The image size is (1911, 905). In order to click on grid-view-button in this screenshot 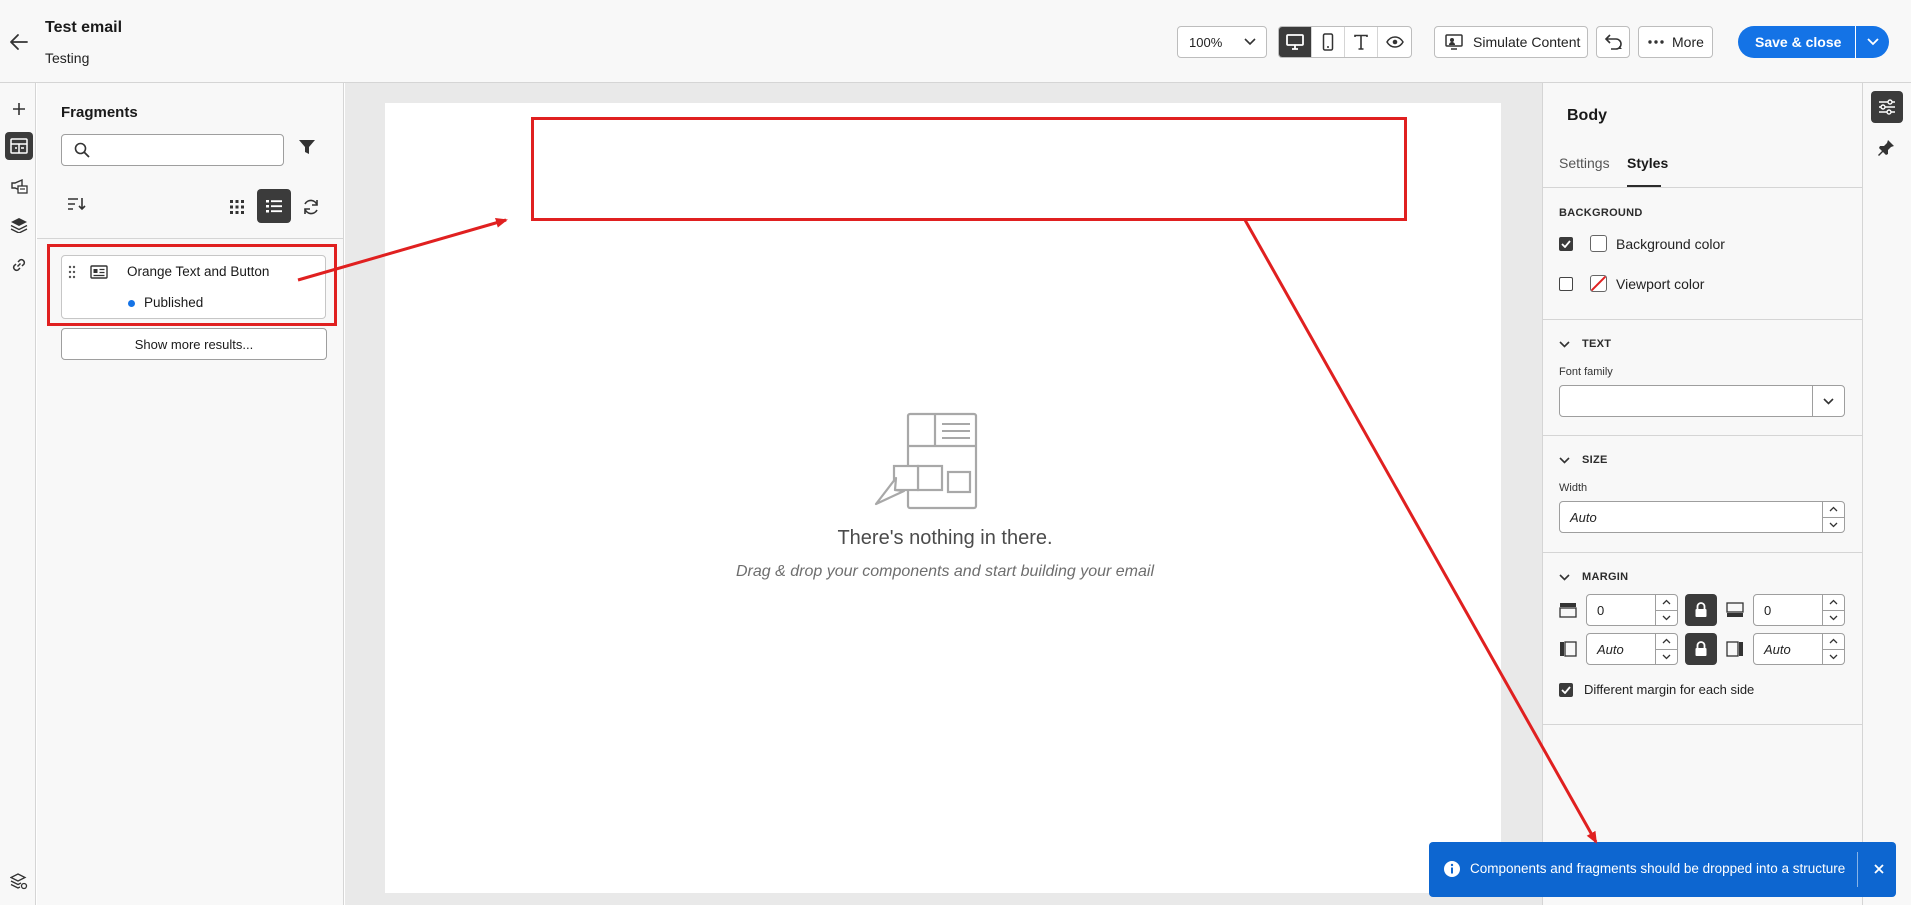, I will do `click(237, 207)`.